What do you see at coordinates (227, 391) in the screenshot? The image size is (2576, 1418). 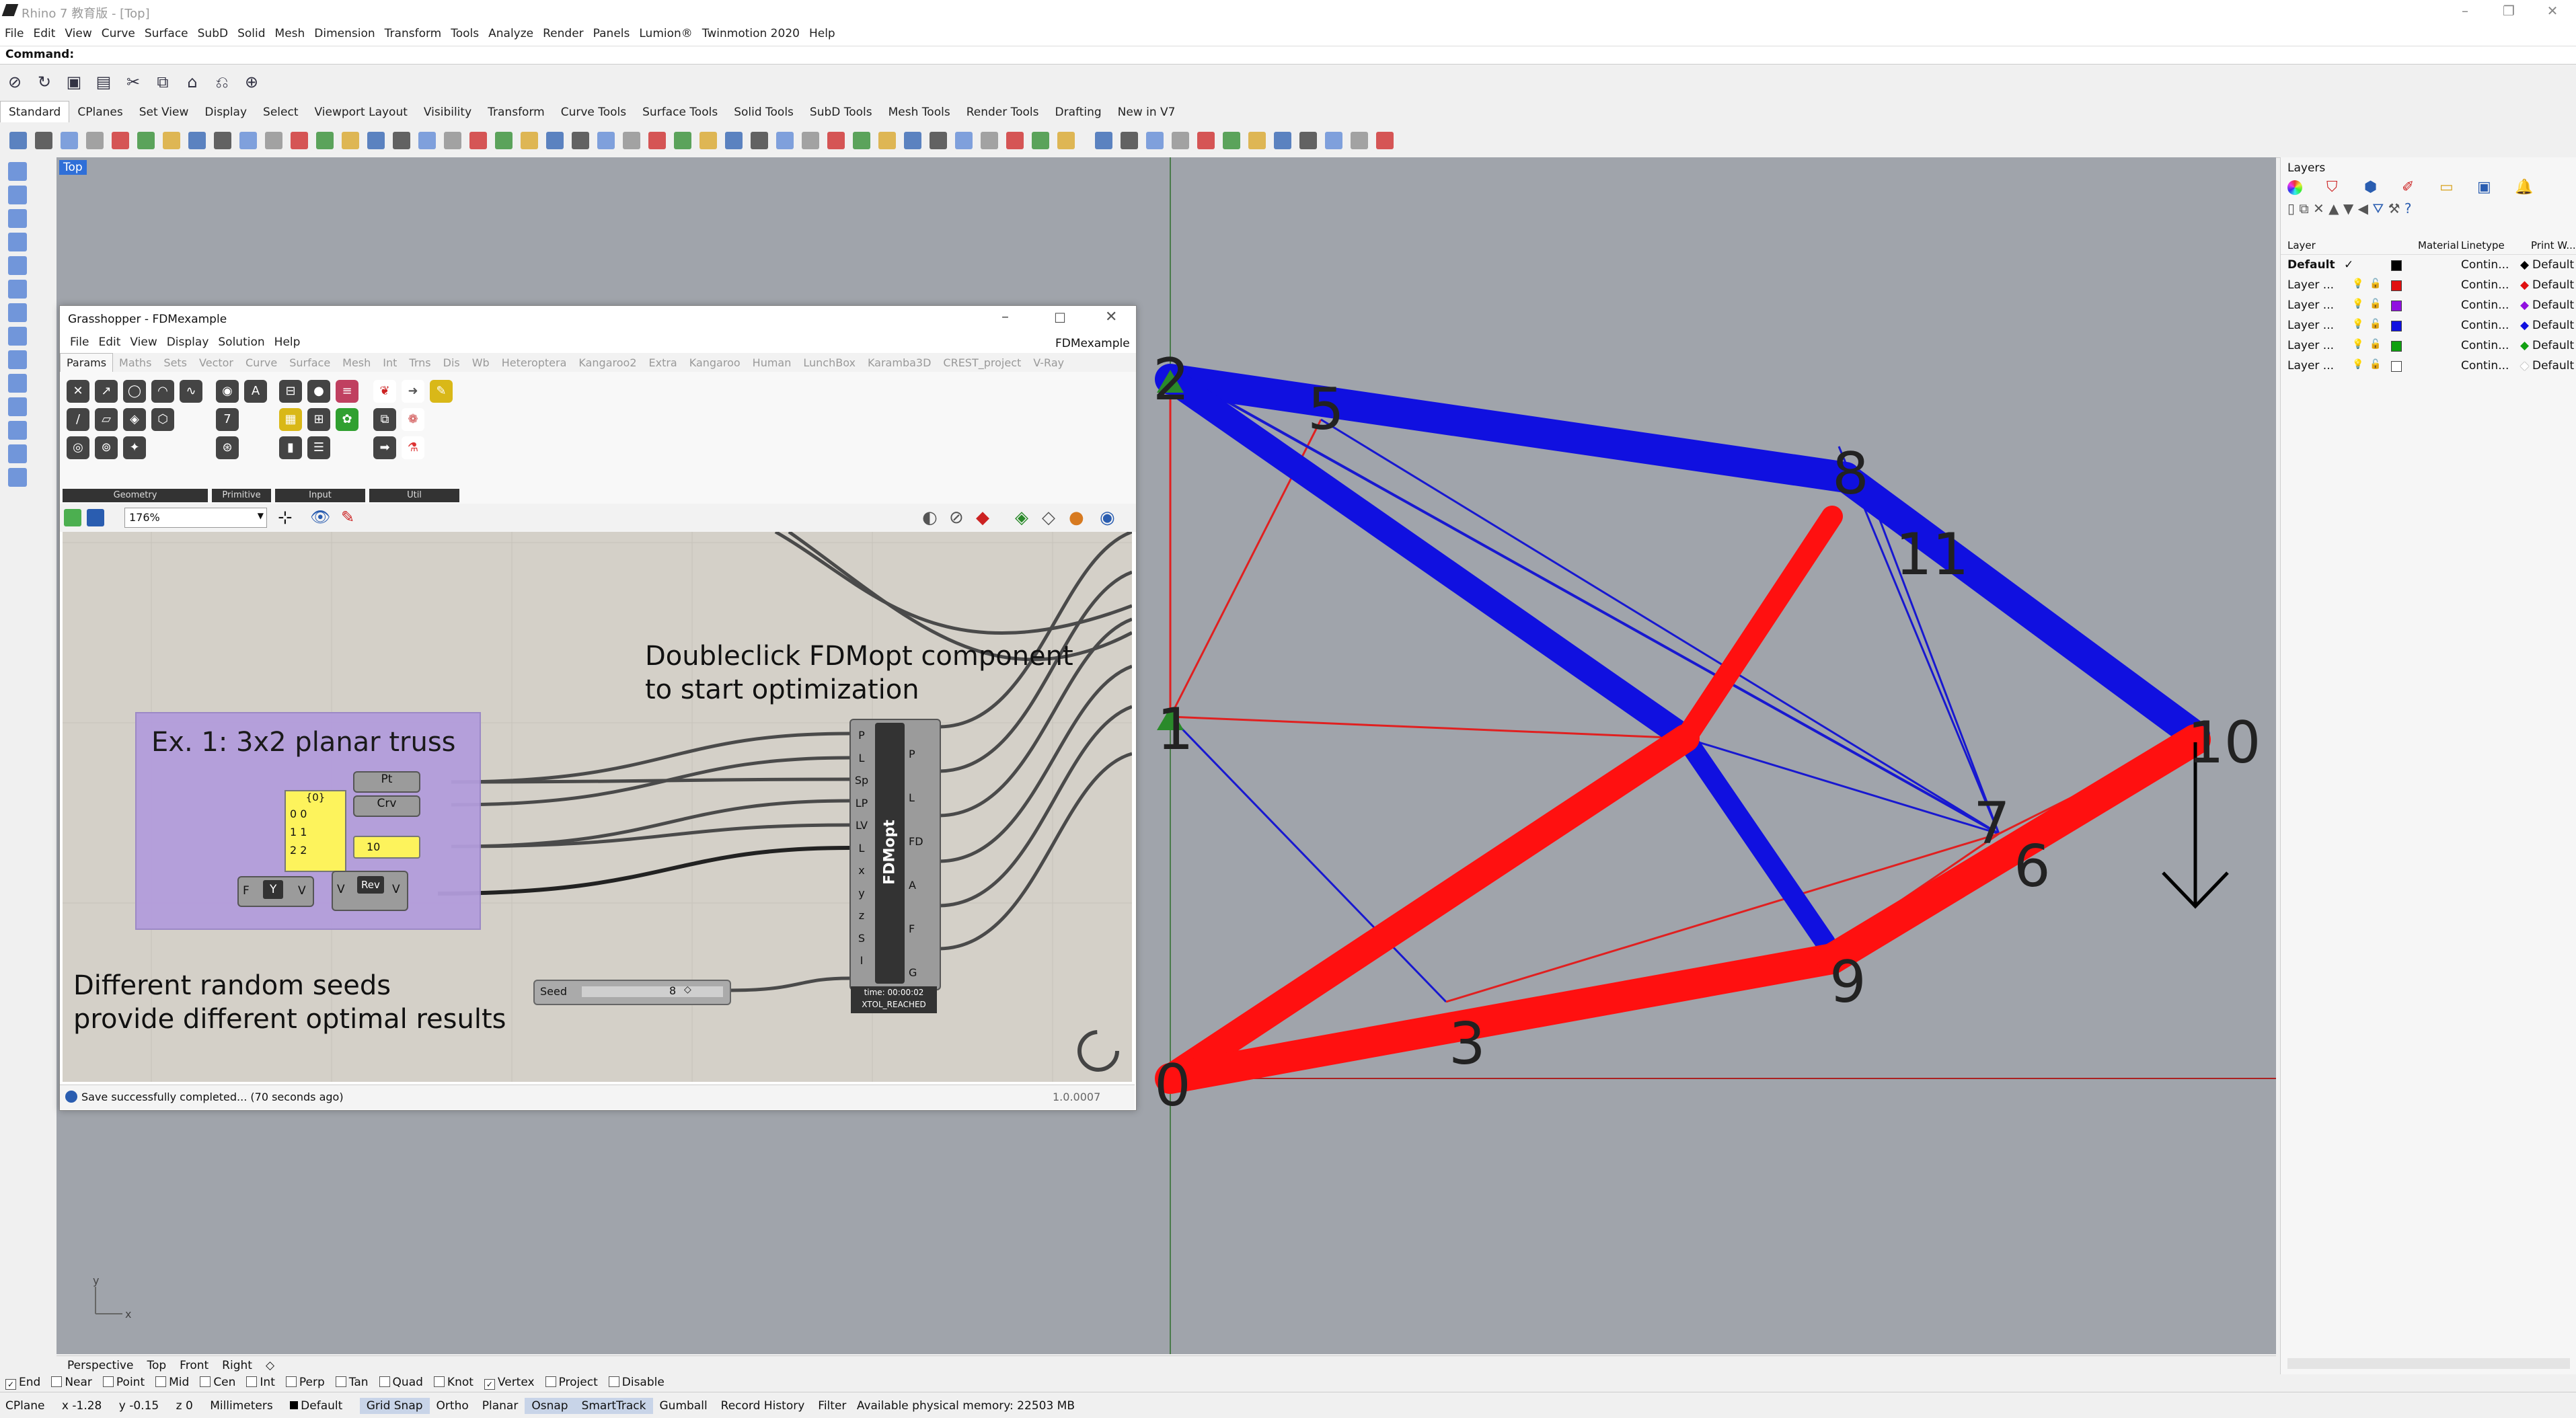 I see `boolean-param-icon: ◉` at bounding box center [227, 391].